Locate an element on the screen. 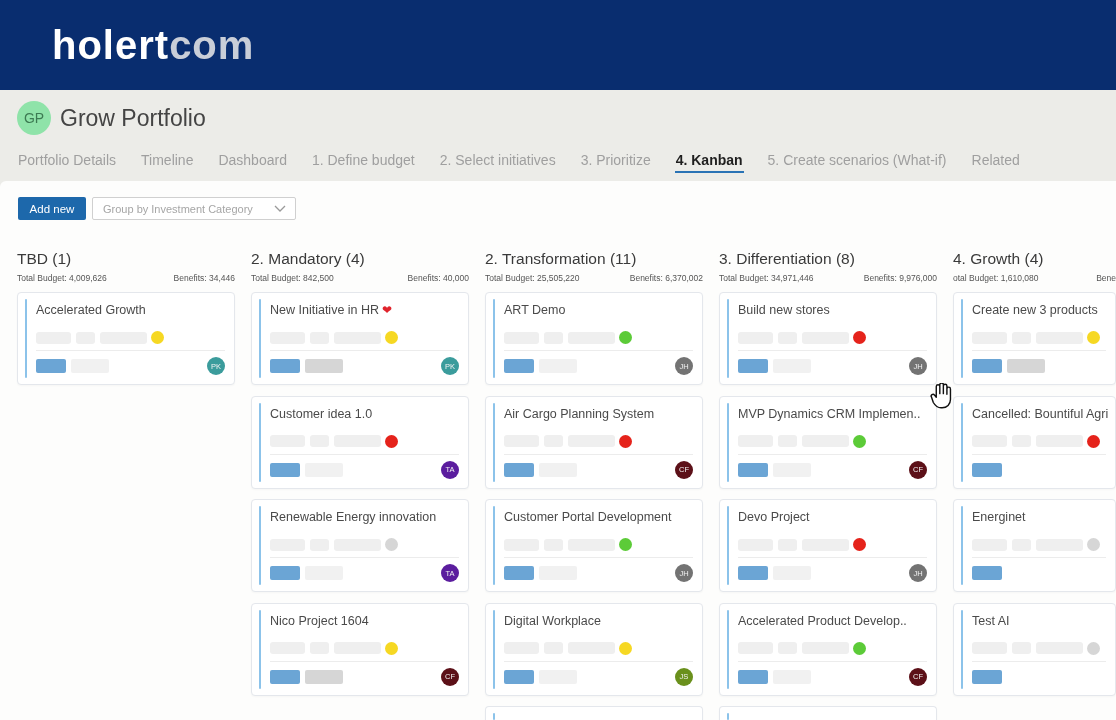 This screenshot has height=720, width=1116. total-budget-text: Total Budget: 842,500 is located at coordinates (292, 278).